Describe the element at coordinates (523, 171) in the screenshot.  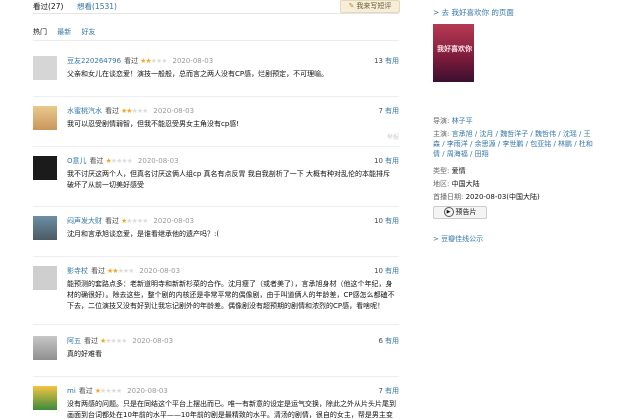
I see `genre-row: 类型: 爱情` at that location.